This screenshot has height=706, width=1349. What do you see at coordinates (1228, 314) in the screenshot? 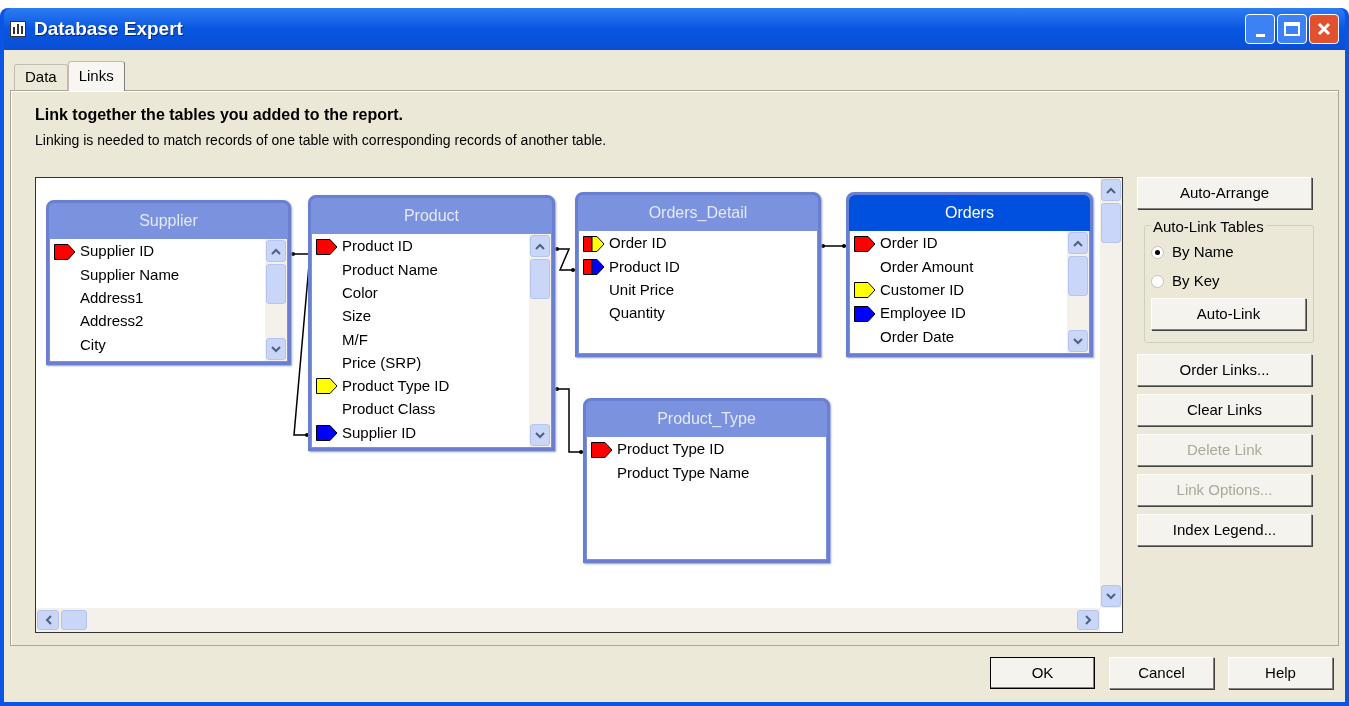
I see `dialog-button: Auto-Link` at bounding box center [1228, 314].